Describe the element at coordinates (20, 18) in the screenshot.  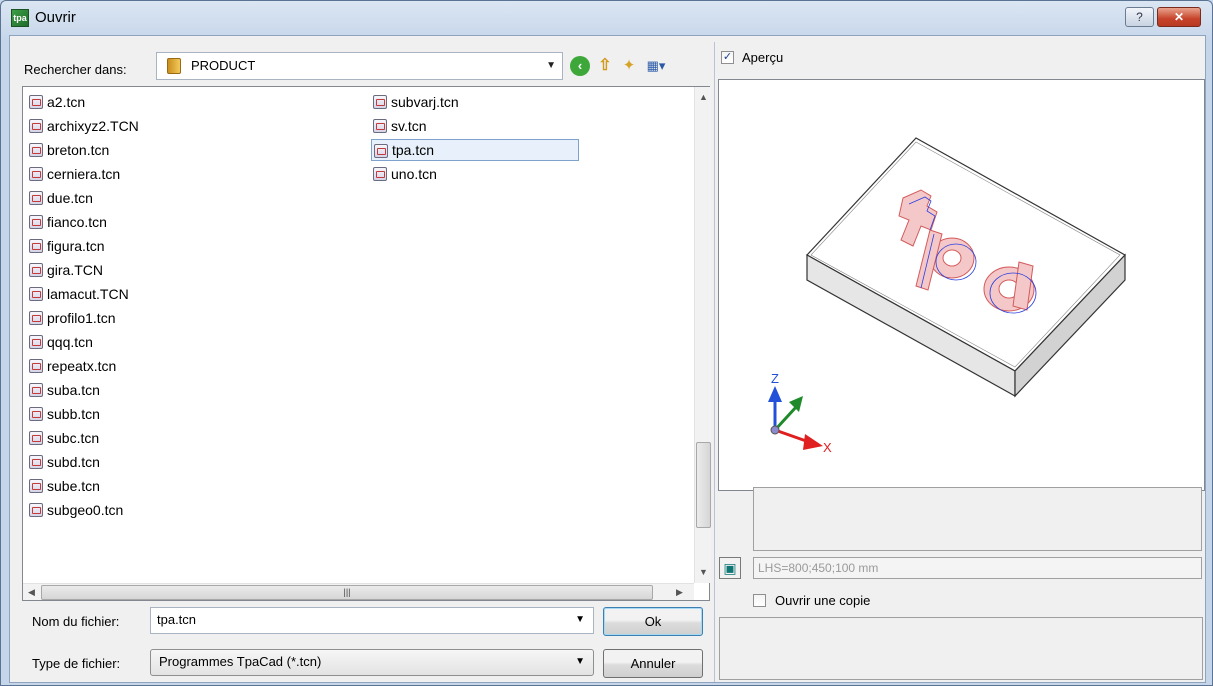
I see `app-icon: tpa` at that location.